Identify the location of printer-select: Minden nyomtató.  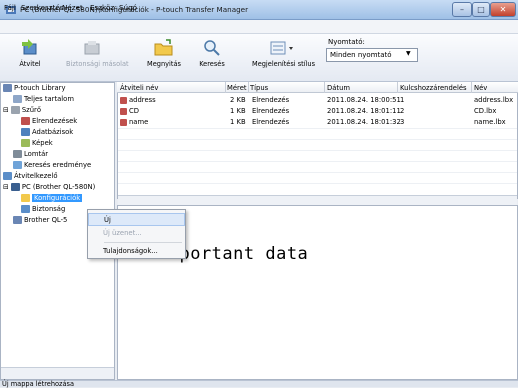
(372, 55).